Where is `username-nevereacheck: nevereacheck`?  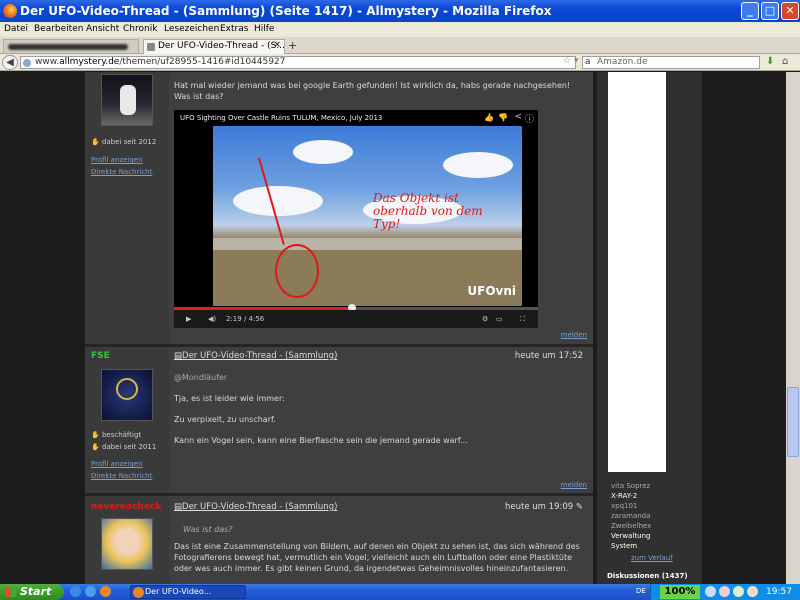 username-nevereacheck: nevereacheck is located at coordinates (126, 507).